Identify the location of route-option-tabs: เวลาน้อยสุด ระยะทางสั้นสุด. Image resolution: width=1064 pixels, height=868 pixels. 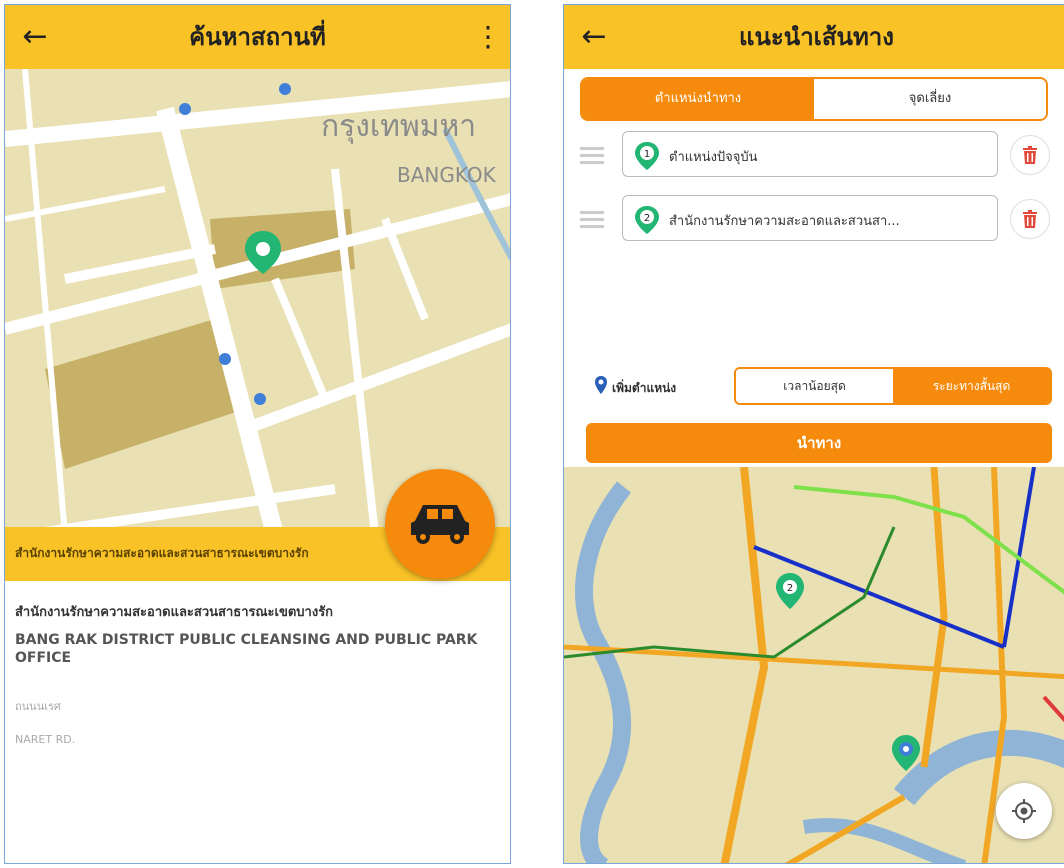
(893, 386).